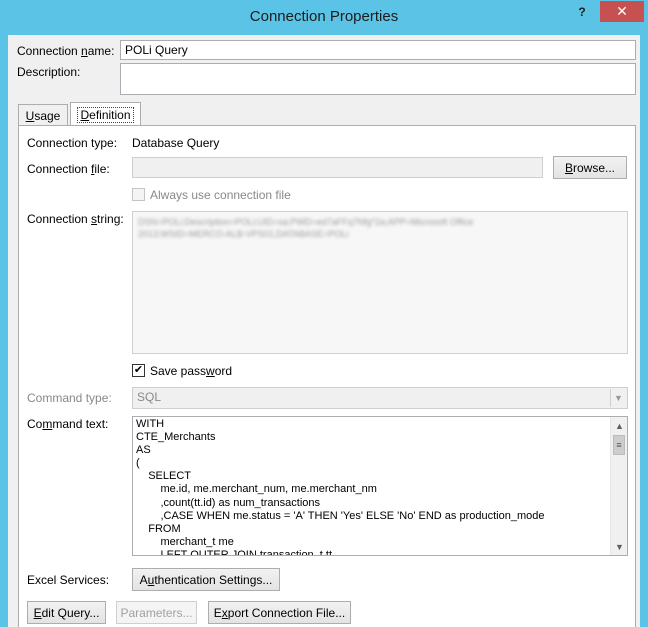 The image size is (648, 627). What do you see at coordinates (66, 51) in the screenshot?
I see `connection-name-label: Connection name:` at bounding box center [66, 51].